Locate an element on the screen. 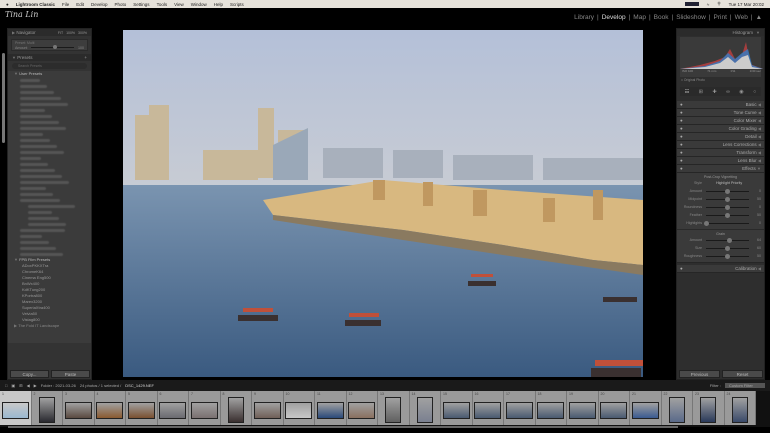 This screenshot has width=770, height=433. cloud-icon: ▲ is located at coordinates (759, 17).